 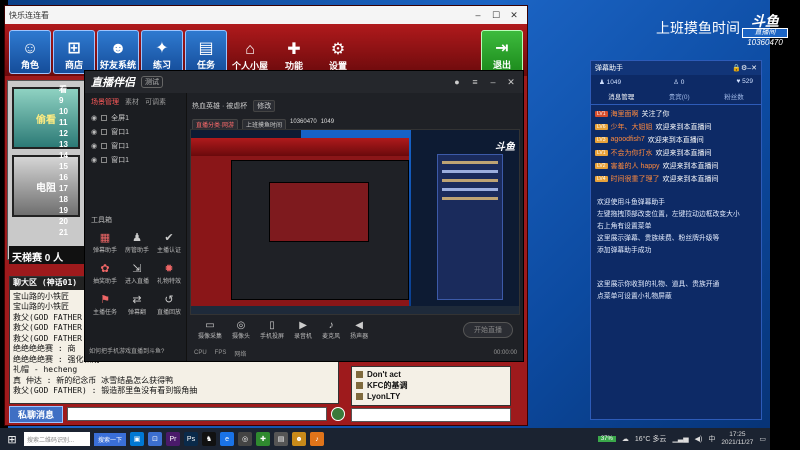 What do you see at coordinates (63, 177) in the screenshot?
I see `score-item: 16` at bounding box center [63, 177].